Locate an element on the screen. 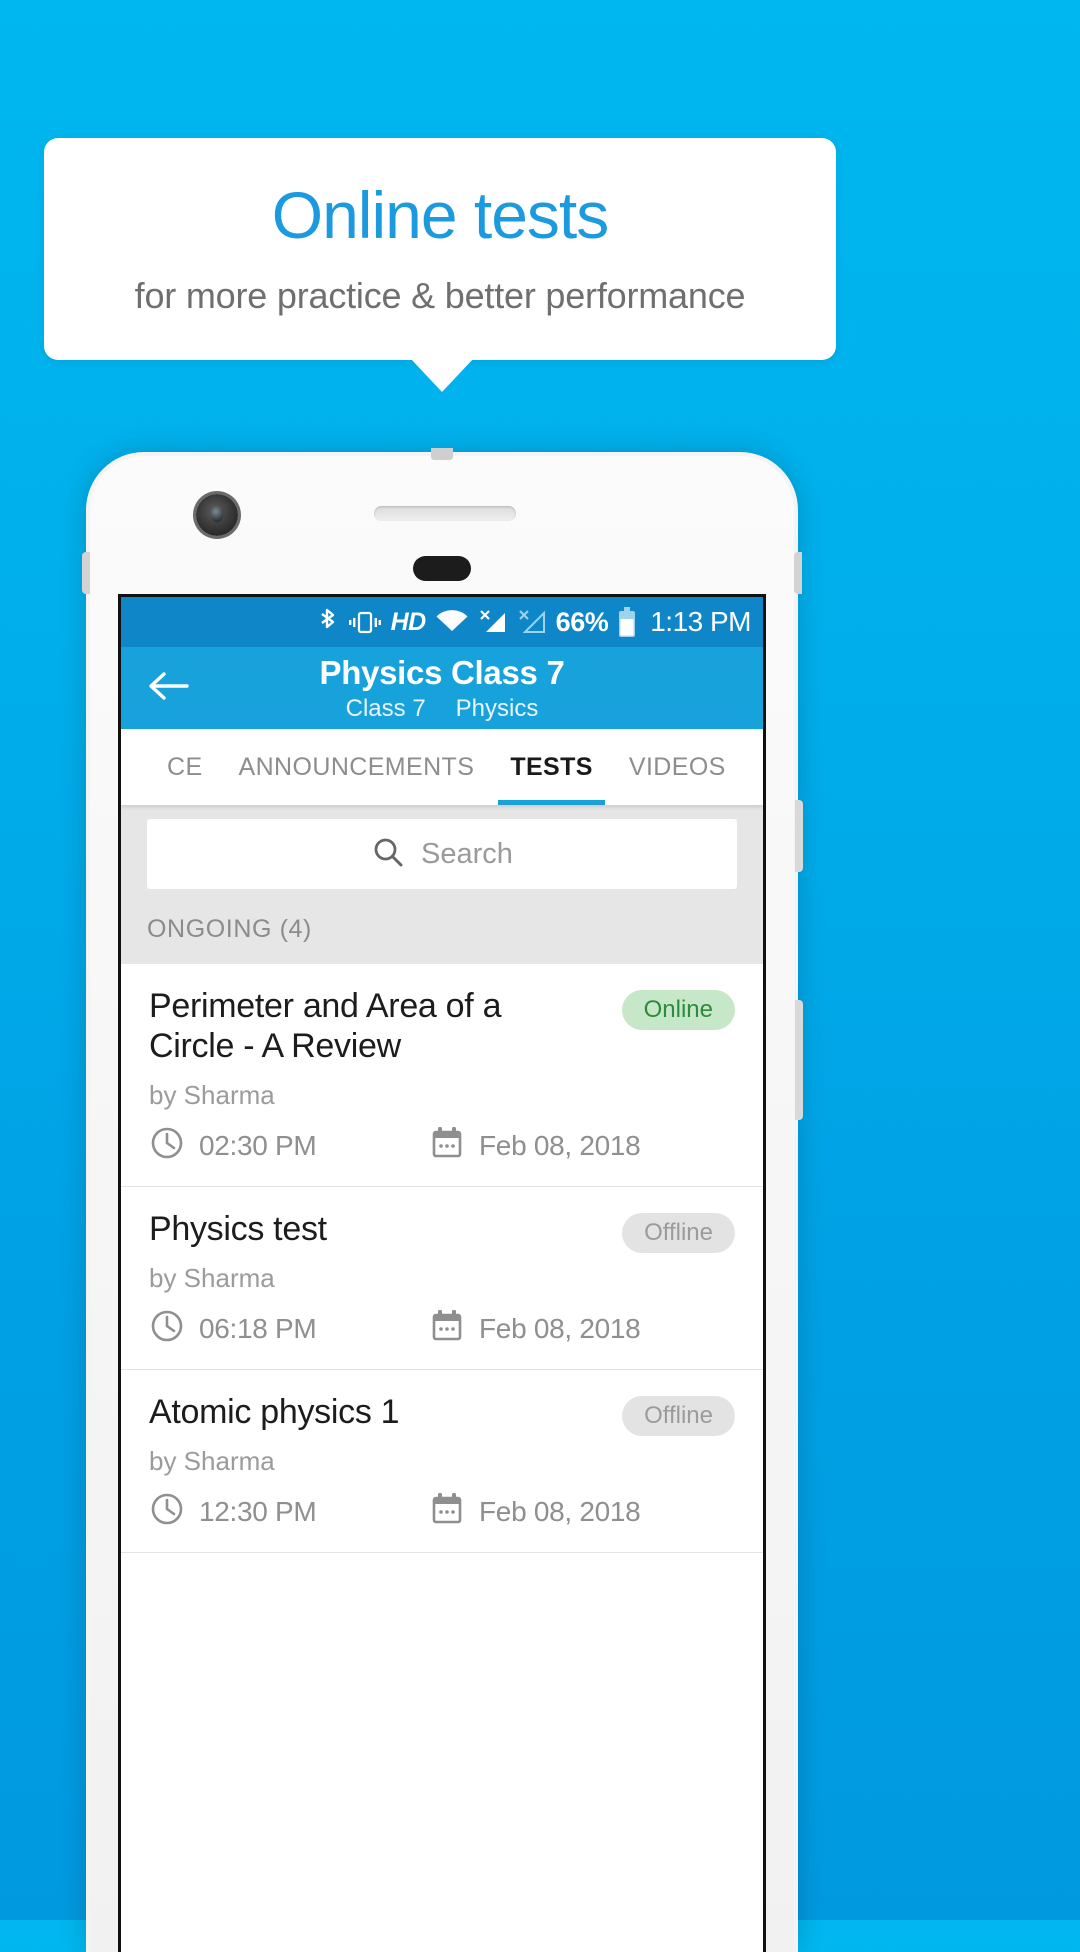  front-camera-icon is located at coordinates (217, 515).